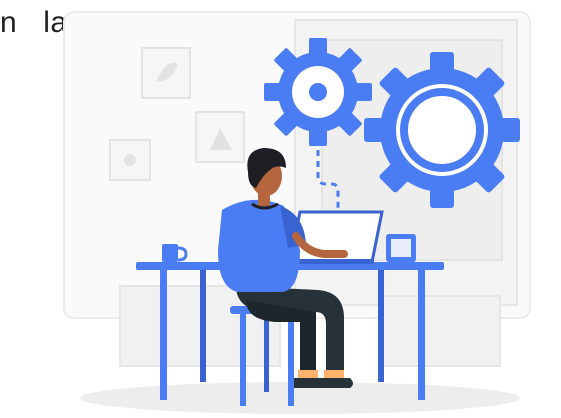 The height and width of the screenshot is (418, 561). What do you see at coordinates (166, 73) in the screenshot?
I see `wall-frame-leaf` at bounding box center [166, 73].